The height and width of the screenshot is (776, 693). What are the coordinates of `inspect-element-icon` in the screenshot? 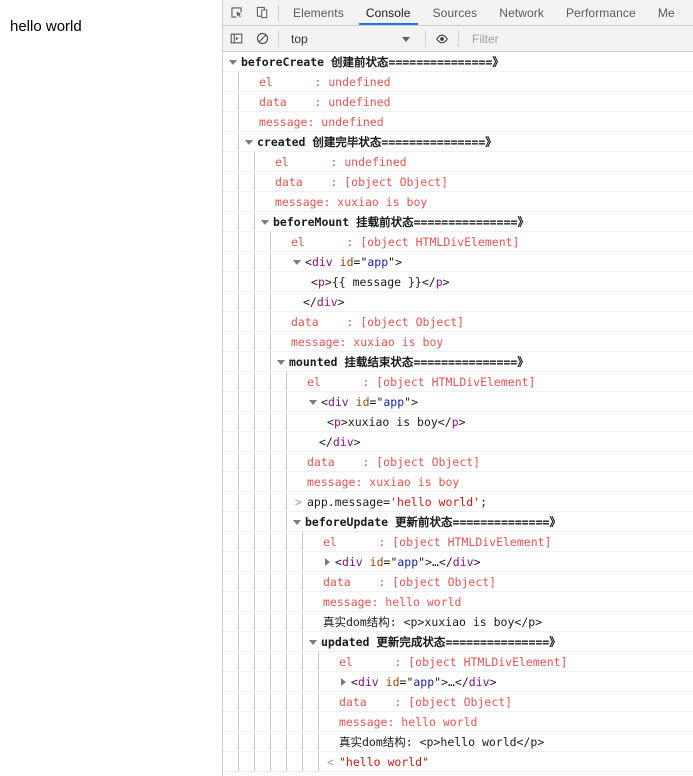 It's located at (236, 12).